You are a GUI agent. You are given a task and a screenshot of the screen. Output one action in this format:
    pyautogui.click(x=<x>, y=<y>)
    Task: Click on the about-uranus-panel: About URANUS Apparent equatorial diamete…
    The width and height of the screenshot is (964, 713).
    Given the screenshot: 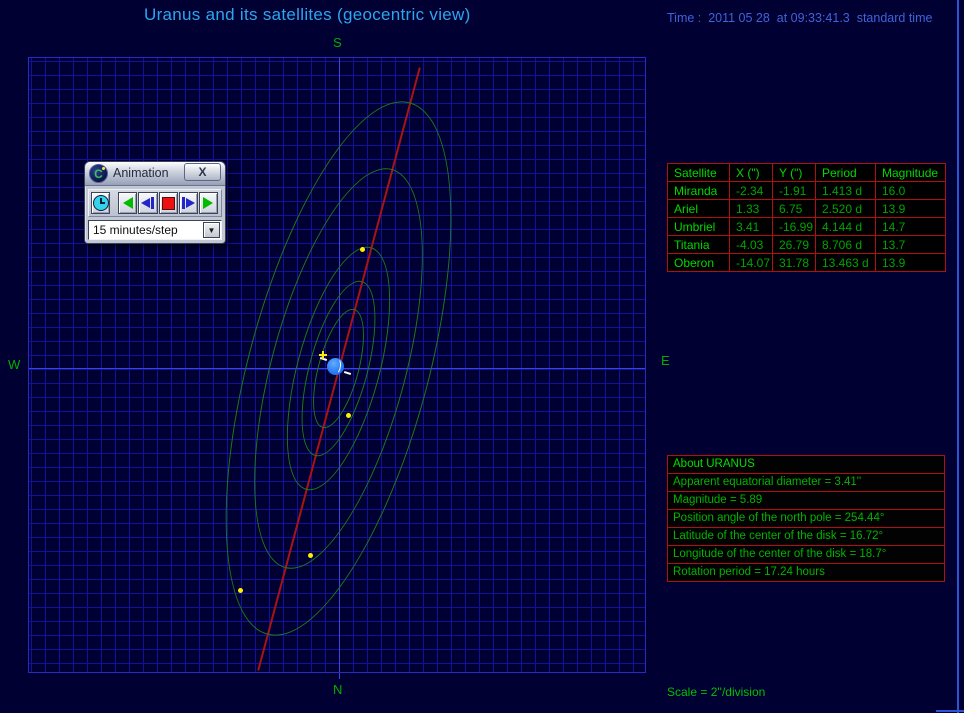 What is the action you would take?
    pyautogui.click(x=806, y=518)
    